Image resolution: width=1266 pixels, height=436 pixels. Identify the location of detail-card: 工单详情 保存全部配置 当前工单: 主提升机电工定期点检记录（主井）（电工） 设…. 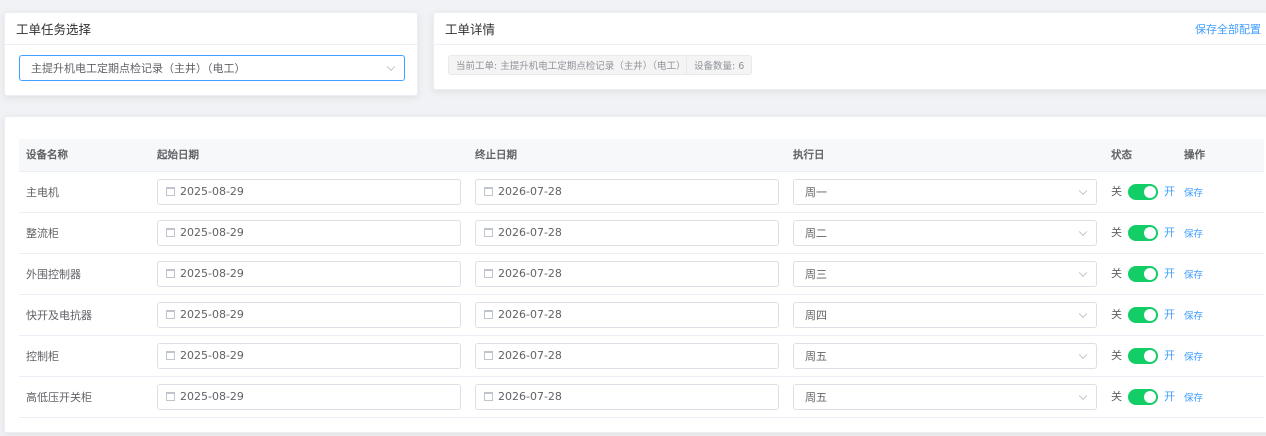
(849, 51).